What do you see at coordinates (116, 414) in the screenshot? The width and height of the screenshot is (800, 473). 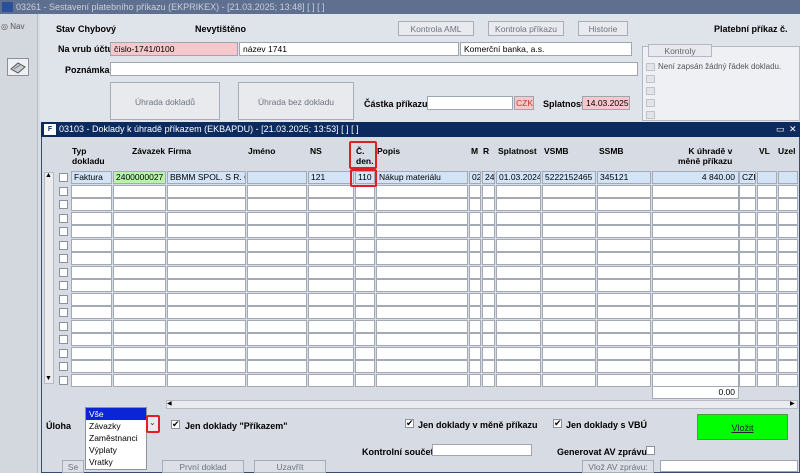 I see `option-vse: Vše` at bounding box center [116, 414].